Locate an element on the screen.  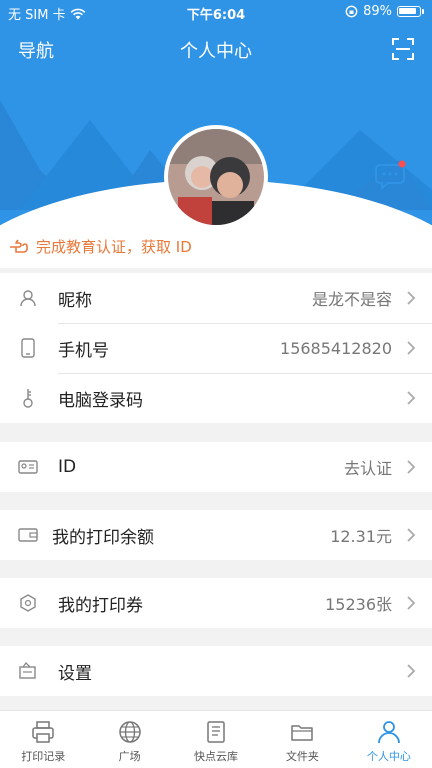
row-phone: 手机号 15685412820 is located at coordinates (216, 348).